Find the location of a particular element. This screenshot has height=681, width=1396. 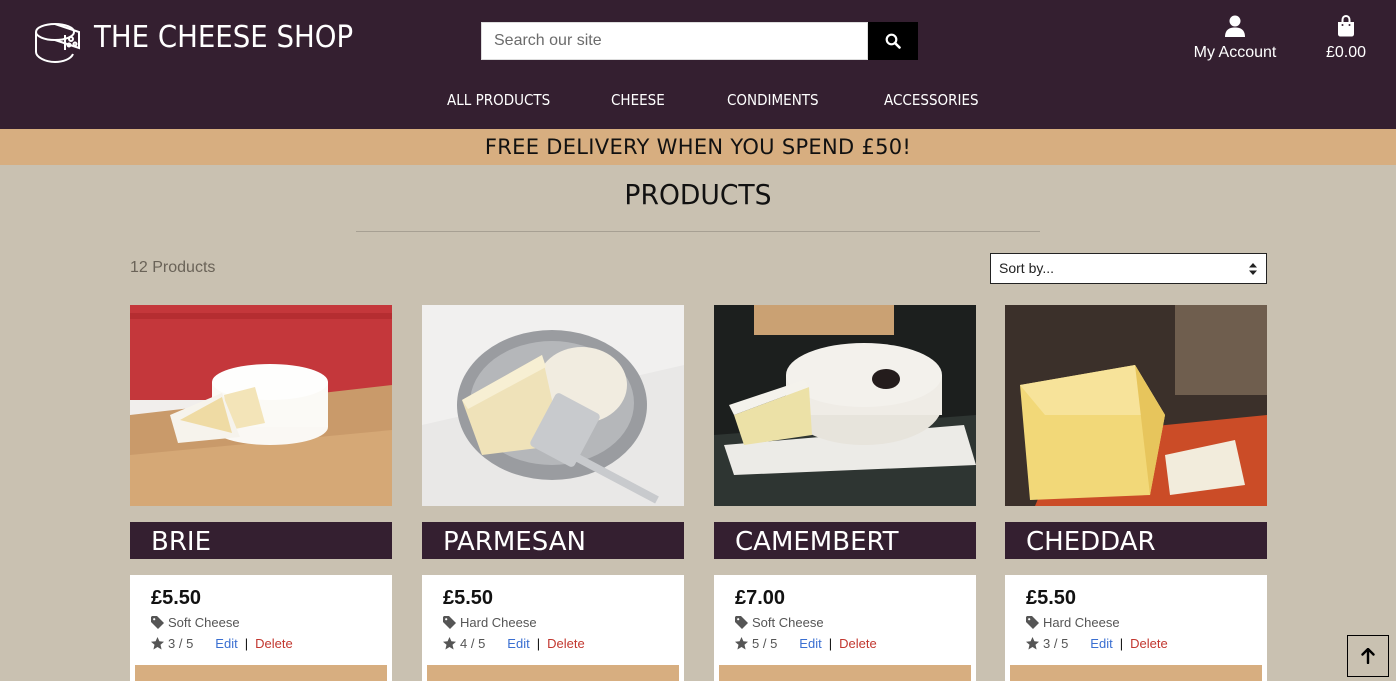

rating-value: 4 / 5 is located at coordinates (473, 643).